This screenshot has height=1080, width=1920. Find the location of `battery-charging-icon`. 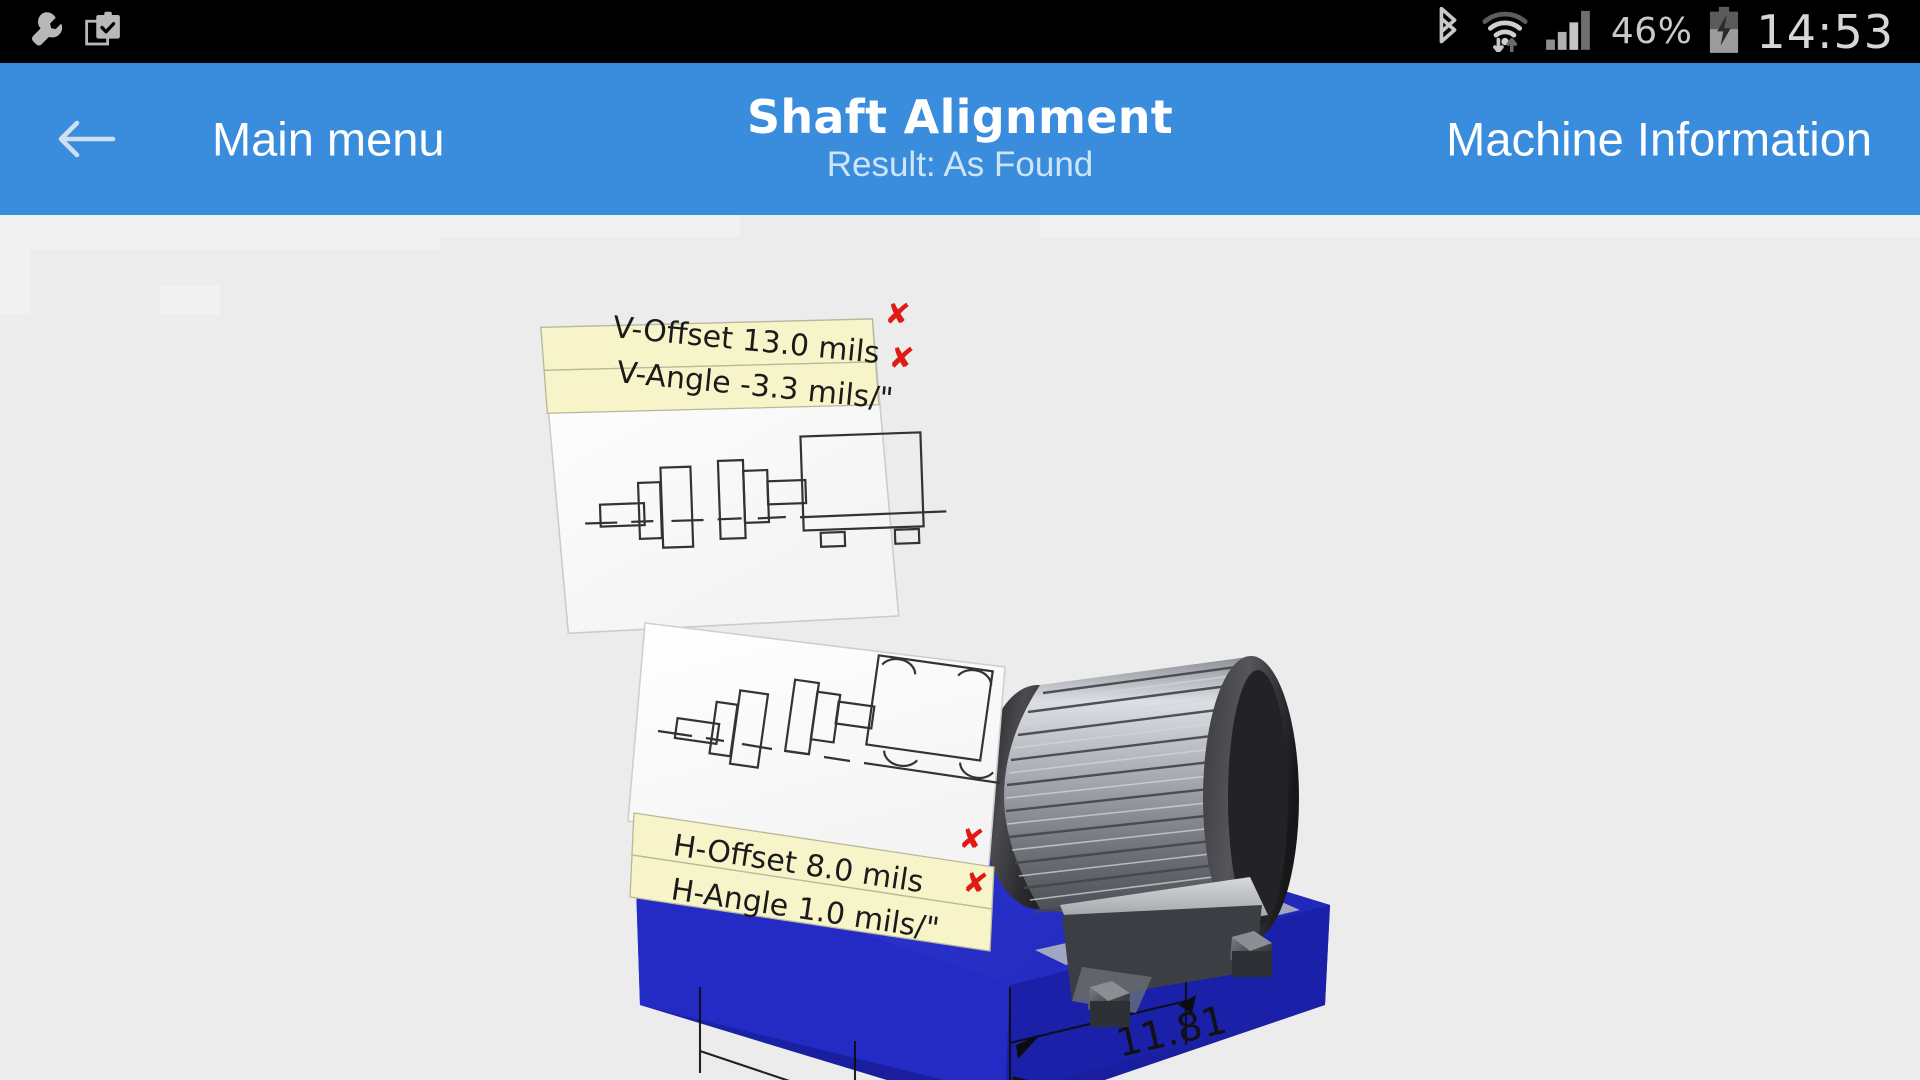

battery-charging-icon is located at coordinates (1724, 32).